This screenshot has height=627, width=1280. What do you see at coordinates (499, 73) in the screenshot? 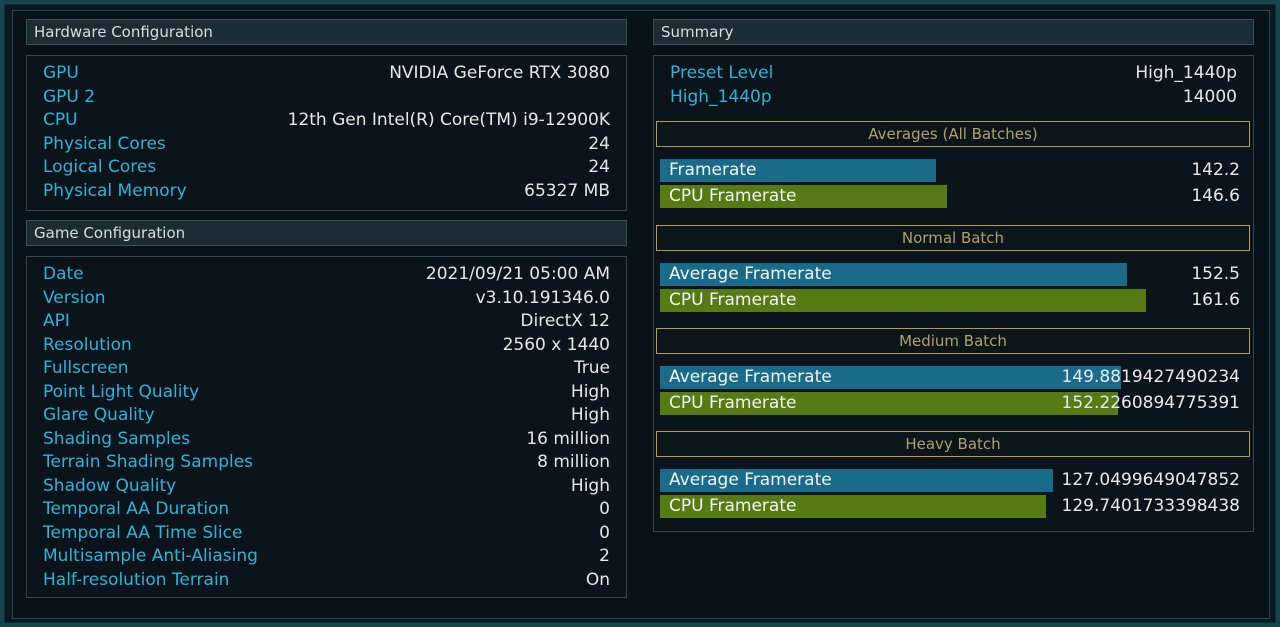
I see `row-value: NVIDIA GeForce RTX 3080` at bounding box center [499, 73].